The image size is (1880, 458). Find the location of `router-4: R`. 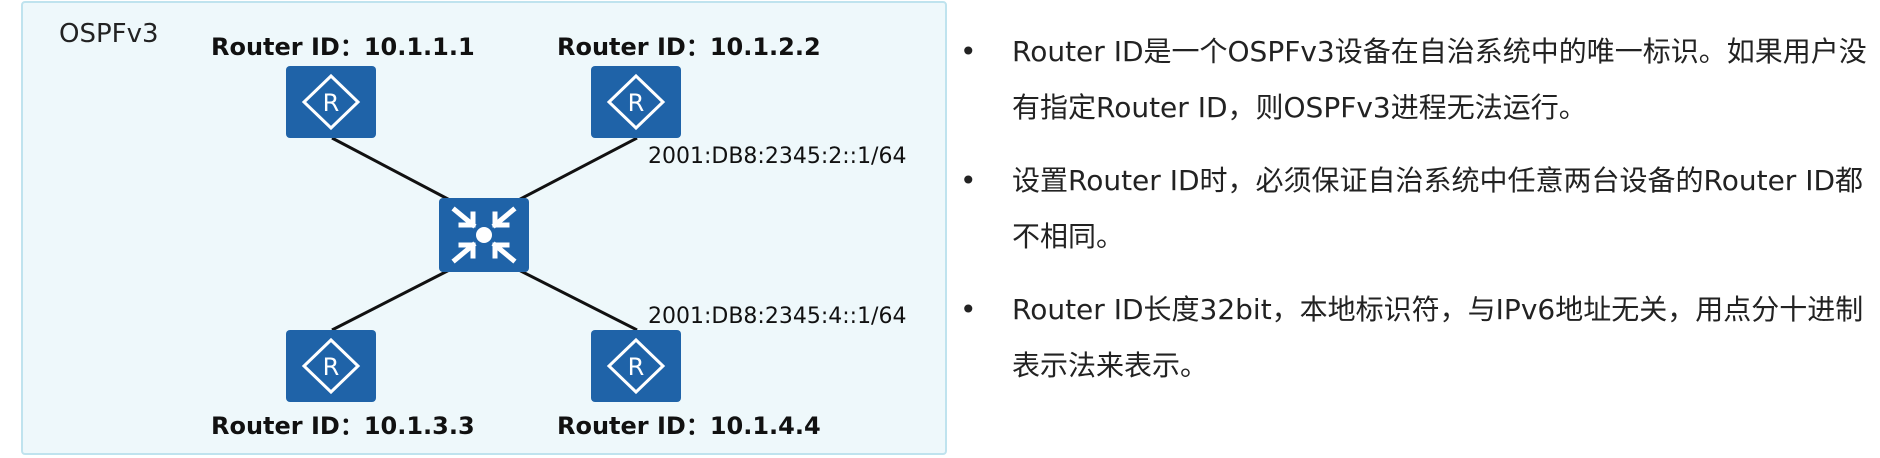

router-4: R is located at coordinates (636, 366).